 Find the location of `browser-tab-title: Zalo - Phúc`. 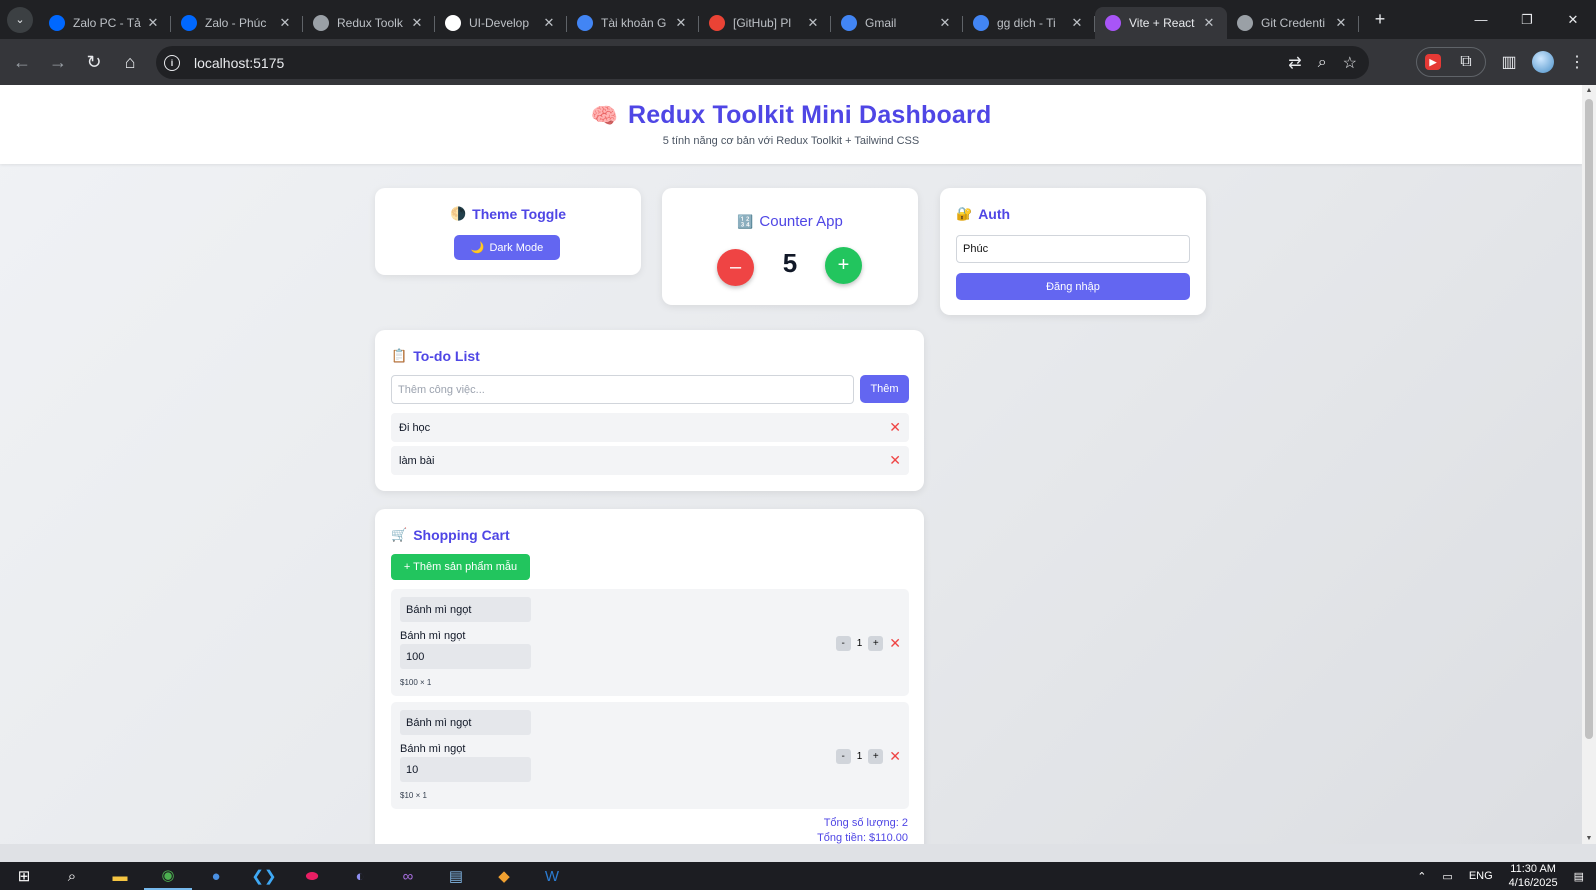

browser-tab-title: Zalo - Phúc is located at coordinates (236, 23).